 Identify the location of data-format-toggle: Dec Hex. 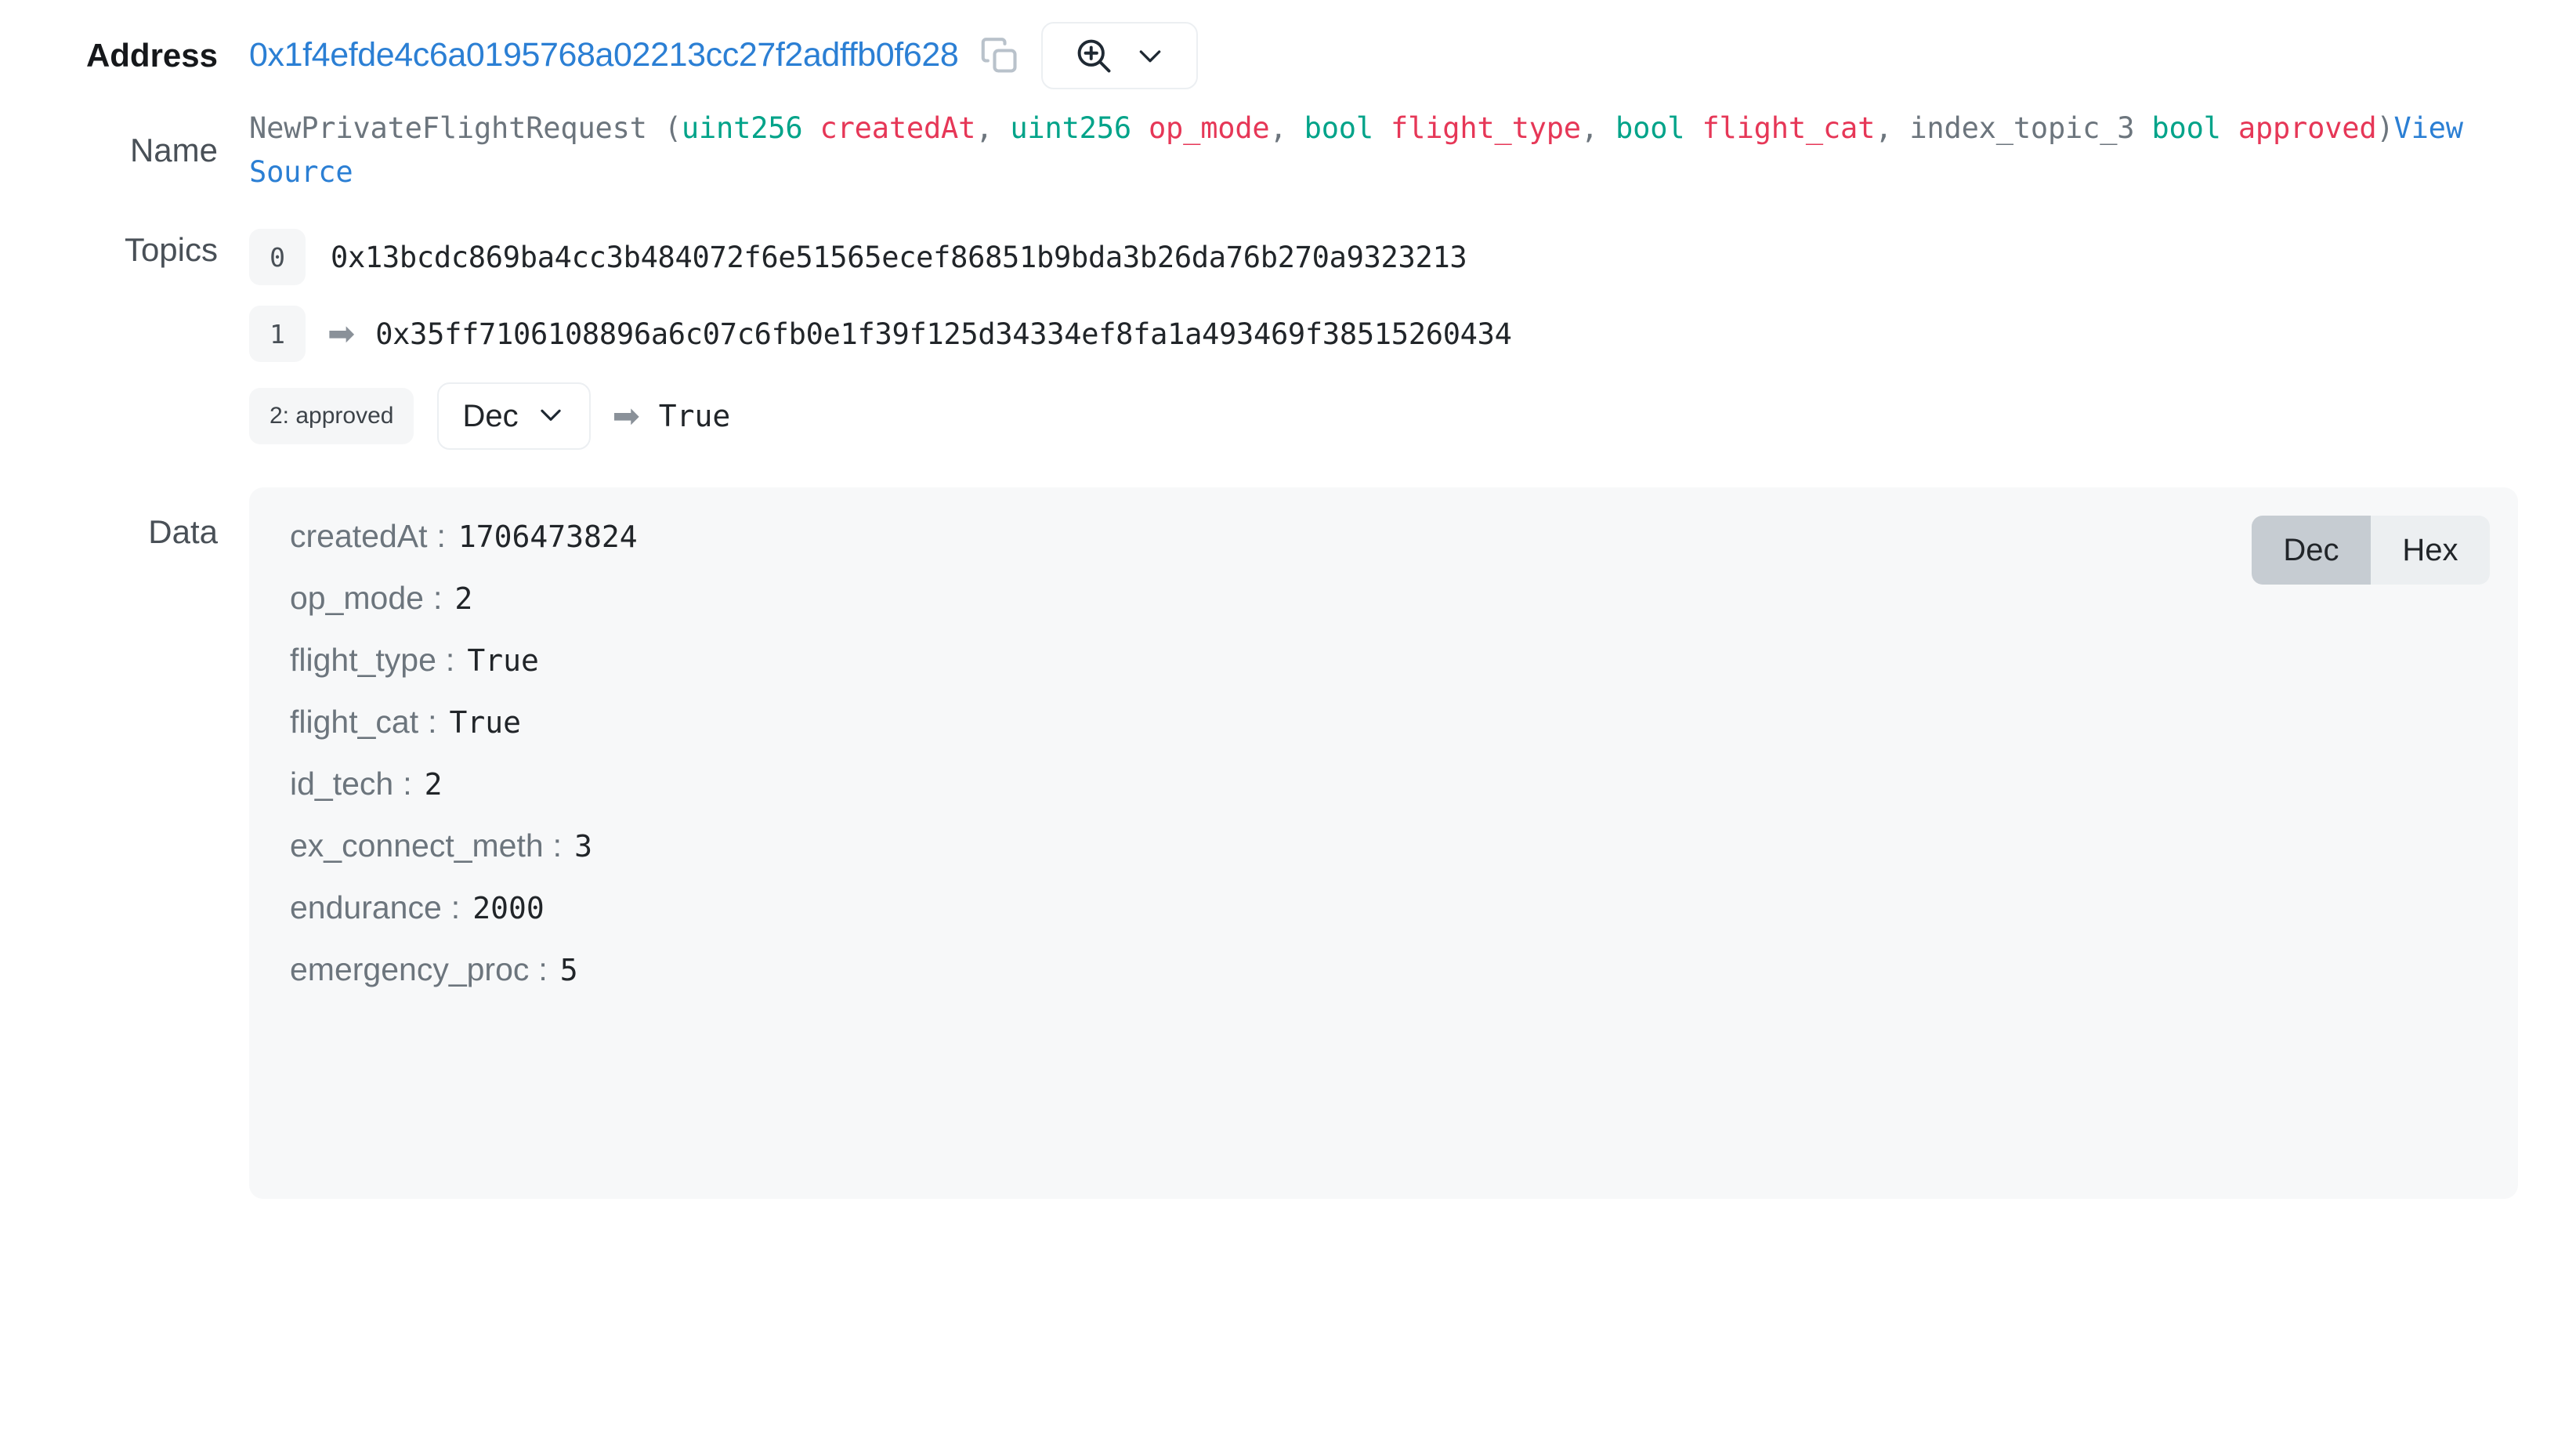
(2371, 550).